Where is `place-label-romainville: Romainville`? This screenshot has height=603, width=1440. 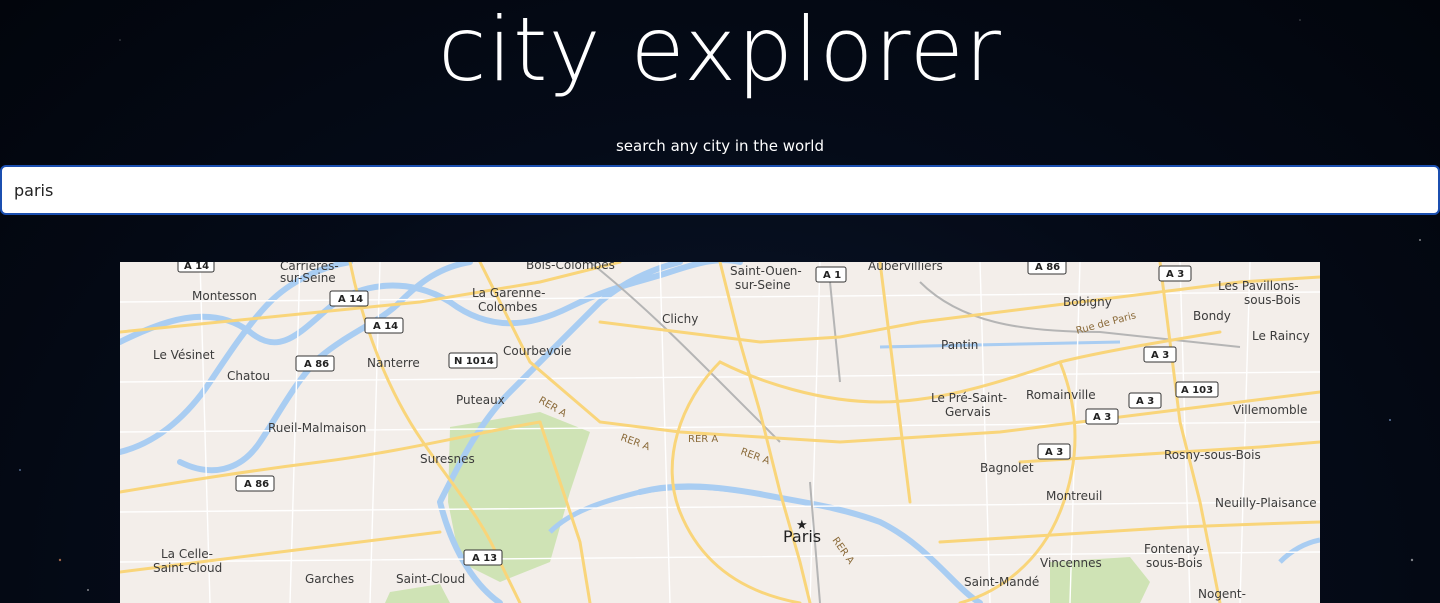
place-label-romainville: Romainville is located at coordinates (1061, 395).